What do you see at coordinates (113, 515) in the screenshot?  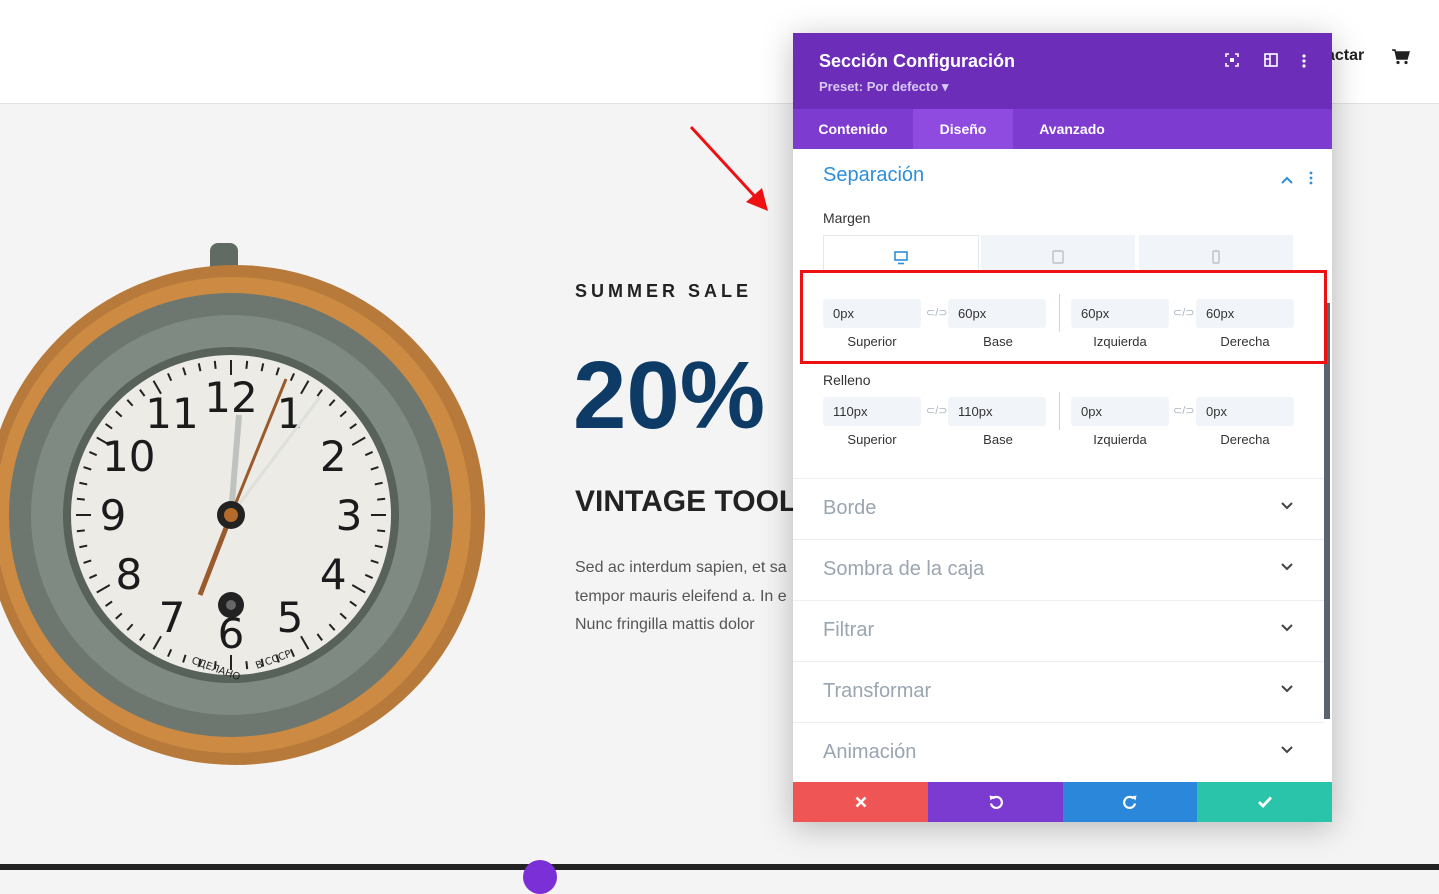 I see `clock-number: 9` at bounding box center [113, 515].